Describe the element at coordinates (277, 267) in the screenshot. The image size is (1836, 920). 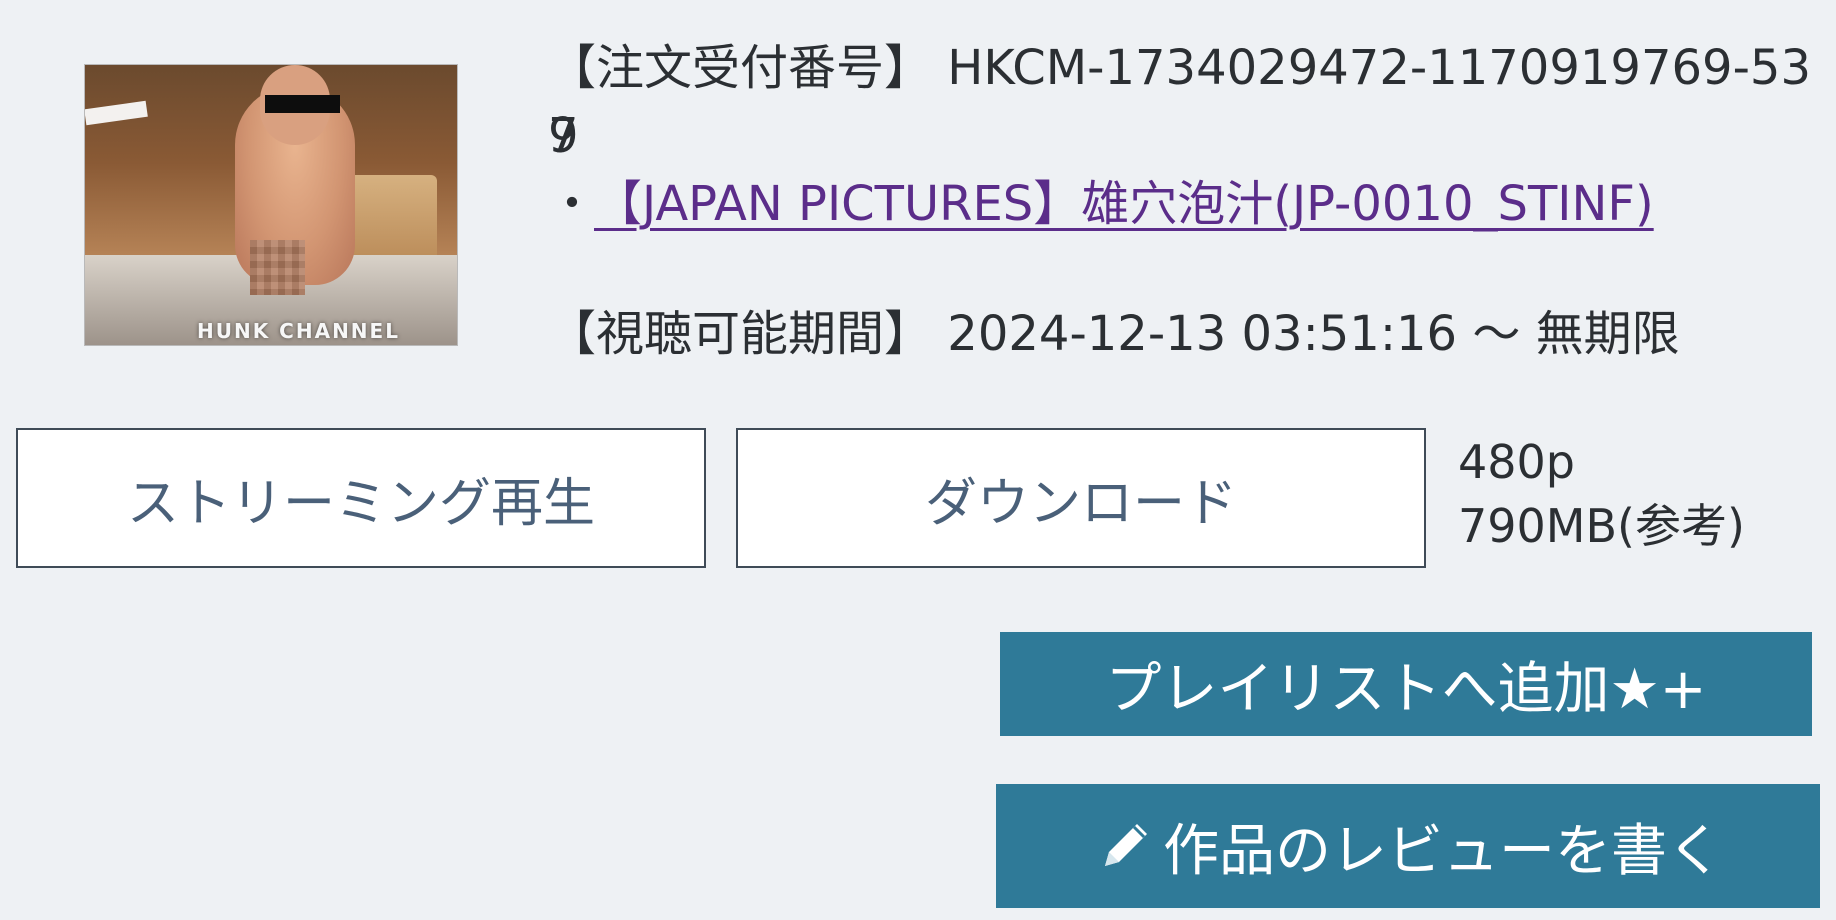
I see `thumbnail-mosaic` at that location.